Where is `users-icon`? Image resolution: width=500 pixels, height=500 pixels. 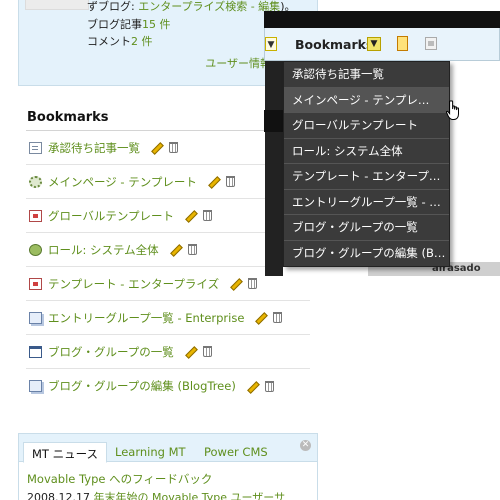
users-icon is located at coordinates (35, 249).